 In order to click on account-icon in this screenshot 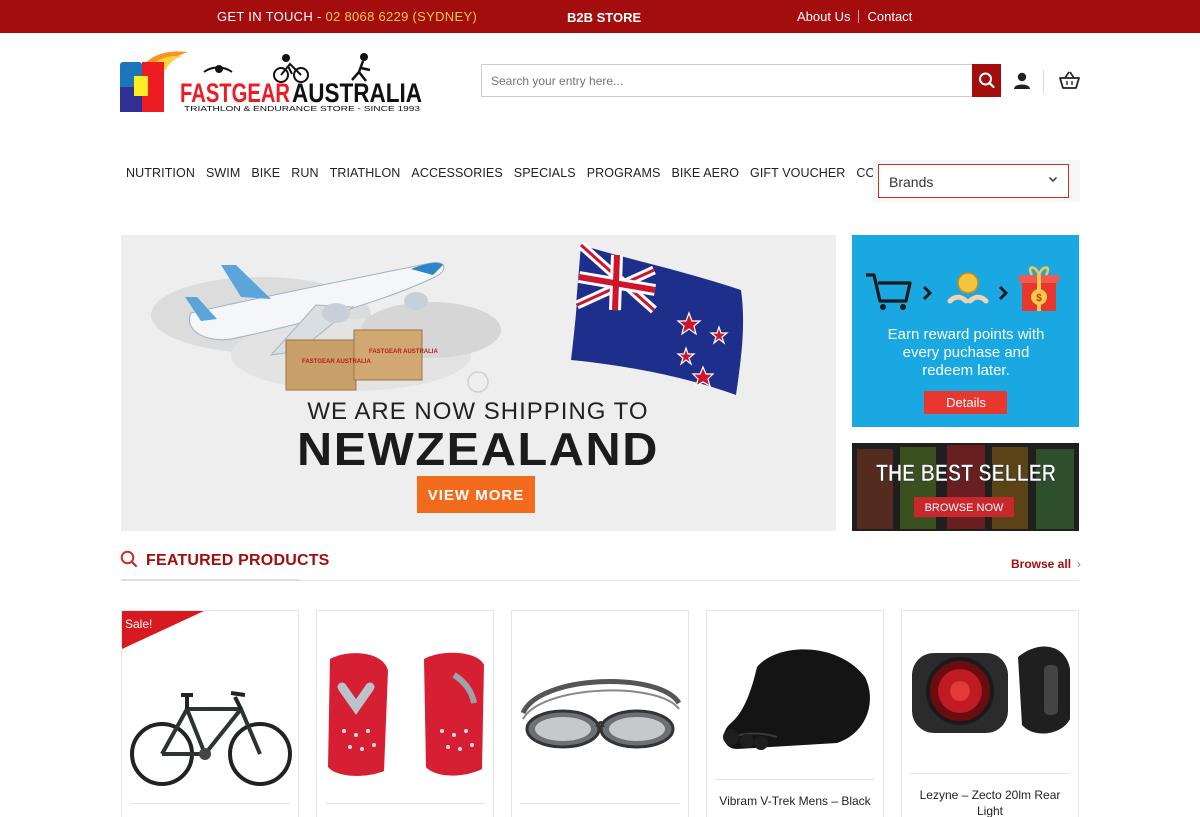, I will do `click(1022, 81)`.